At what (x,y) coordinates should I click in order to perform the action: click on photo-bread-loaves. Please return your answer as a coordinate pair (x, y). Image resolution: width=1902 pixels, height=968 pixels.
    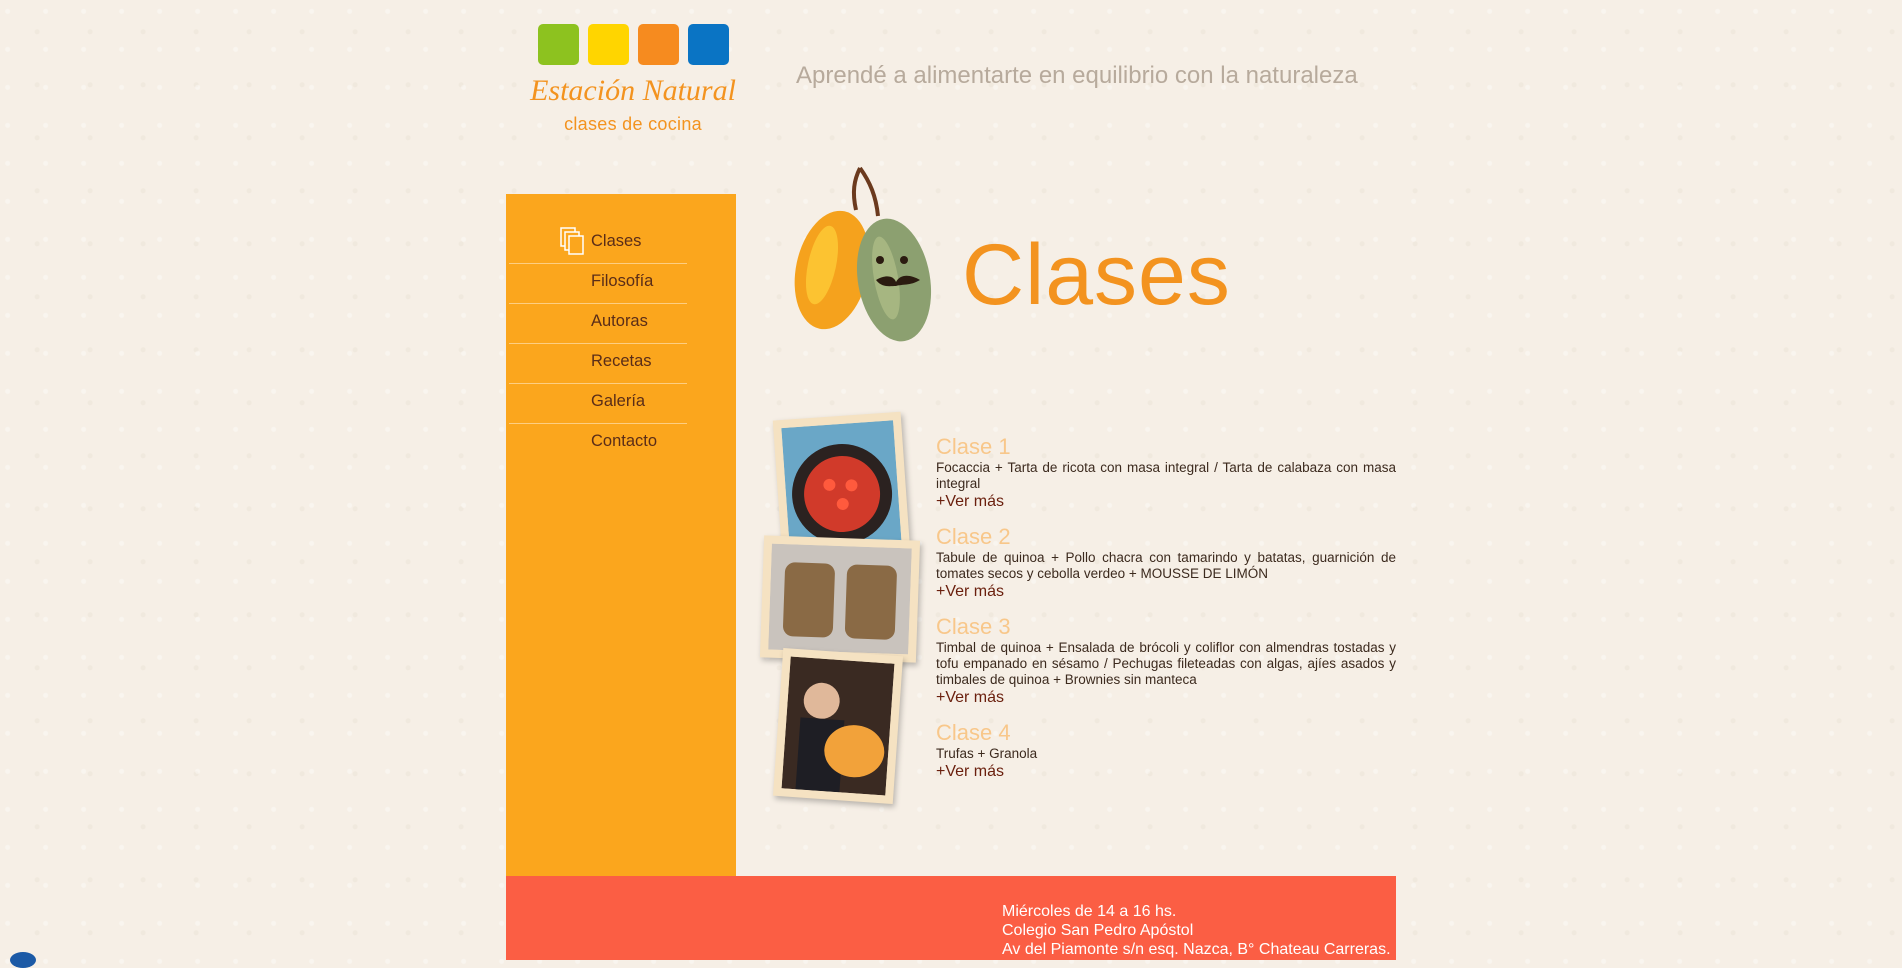
    Looking at the image, I should click on (840, 599).